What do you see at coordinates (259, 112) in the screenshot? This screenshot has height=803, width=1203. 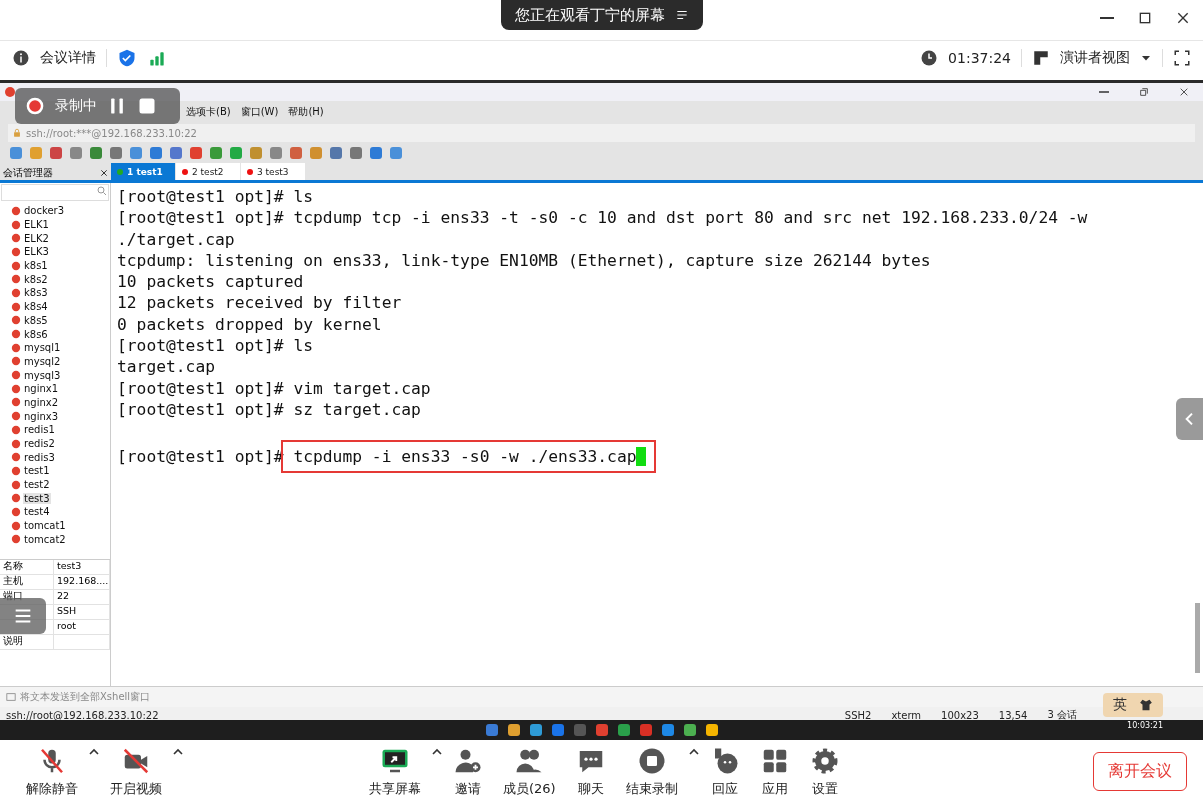 I see `menu-item: 窗口(W)` at bounding box center [259, 112].